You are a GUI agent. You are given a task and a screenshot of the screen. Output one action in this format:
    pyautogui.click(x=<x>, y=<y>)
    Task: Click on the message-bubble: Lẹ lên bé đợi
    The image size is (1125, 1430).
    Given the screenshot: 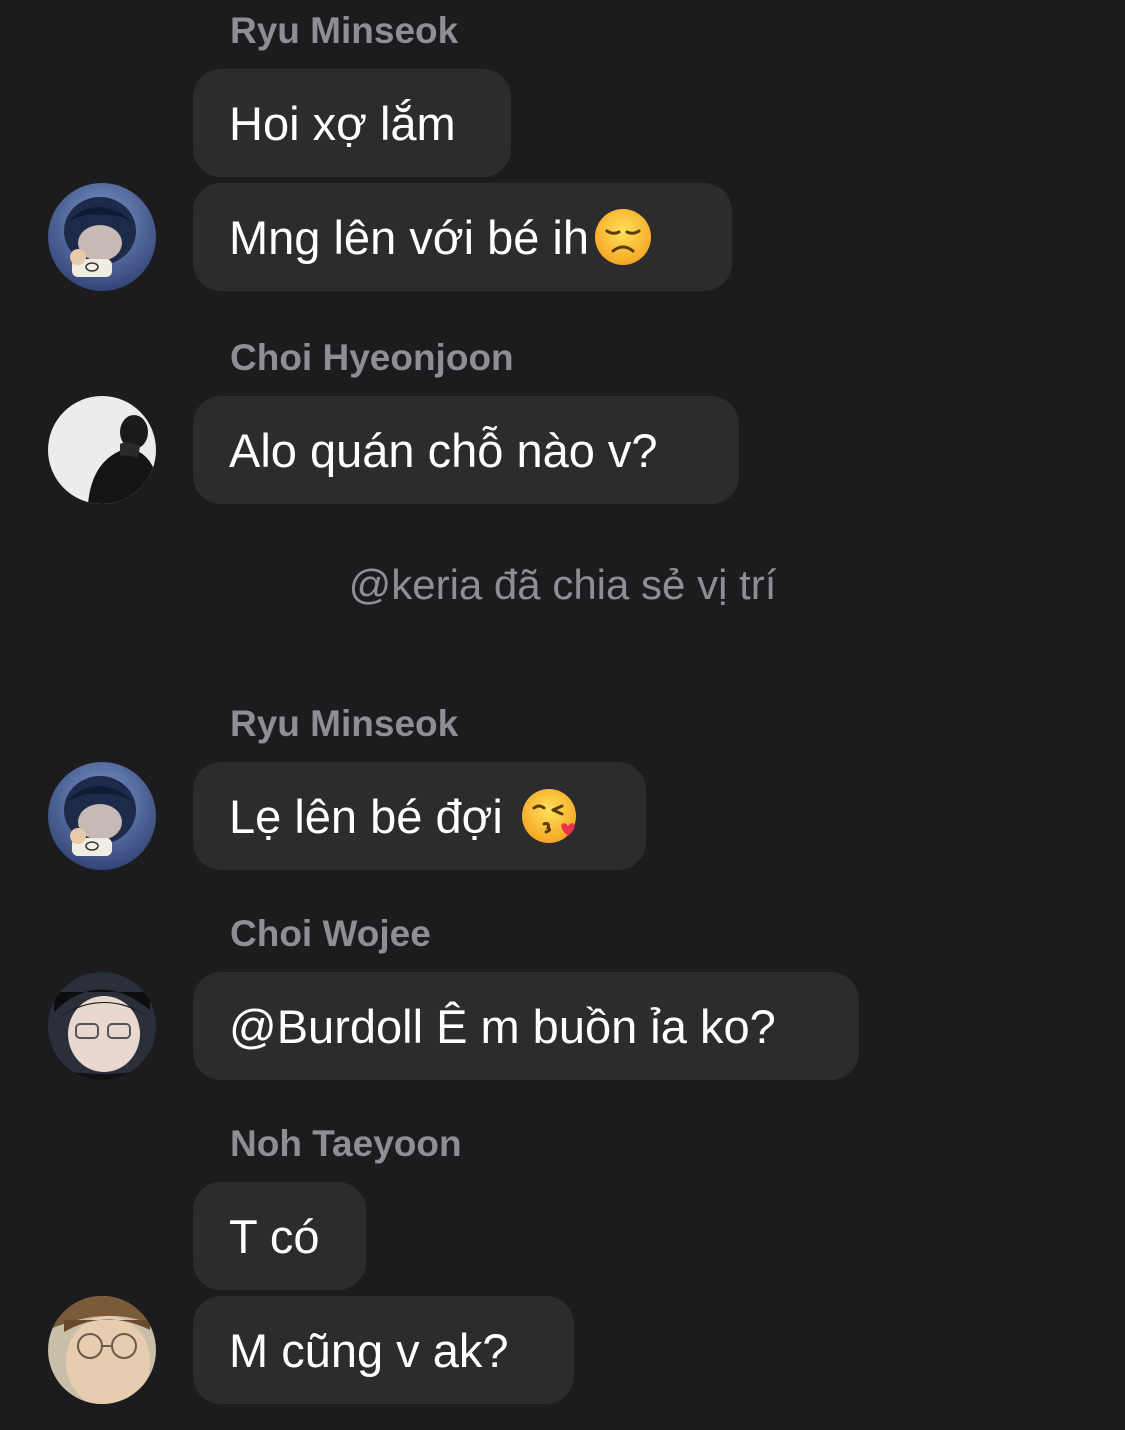 What is the action you would take?
    pyautogui.click(x=419, y=816)
    